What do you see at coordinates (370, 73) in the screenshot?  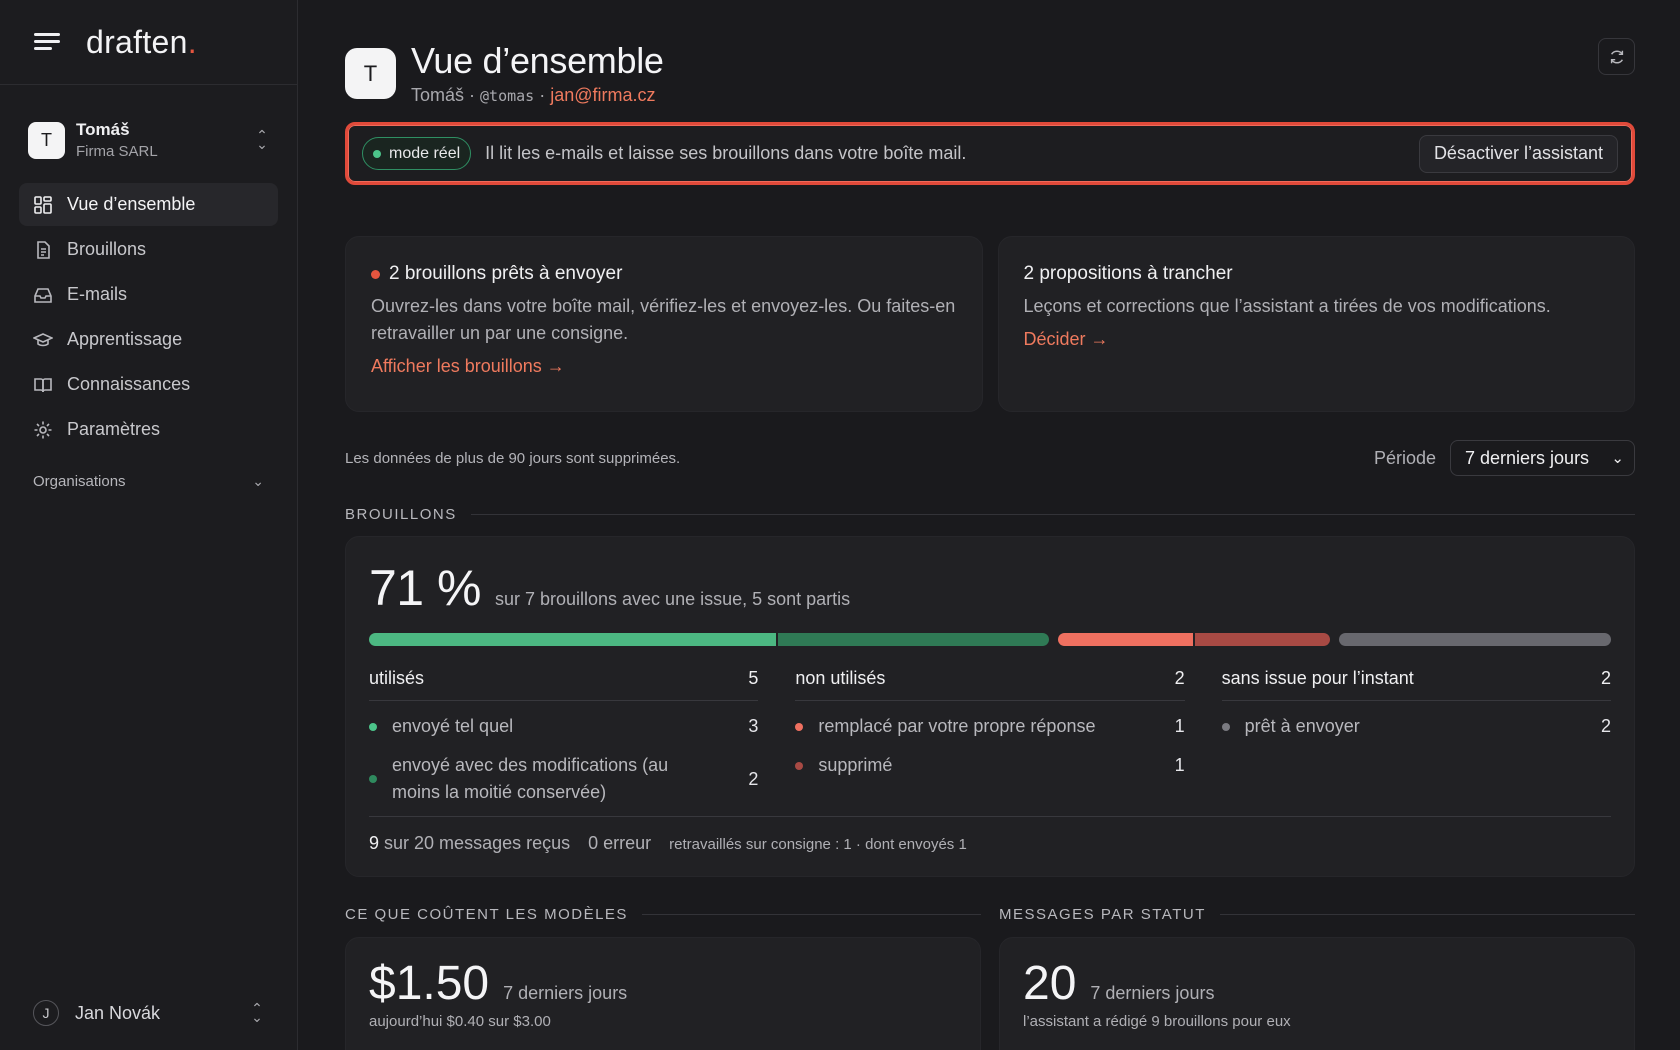 I see `account-avatar: T` at bounding box center [370, 73].